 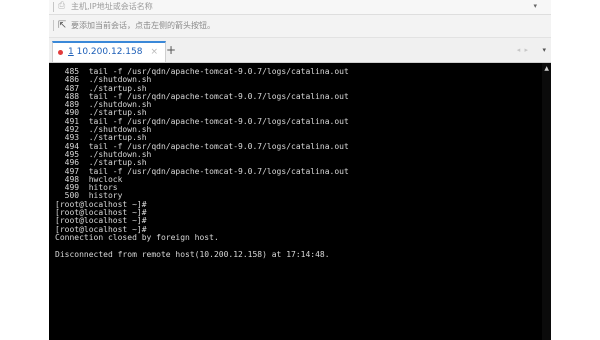 I want to click on session-tab-number: 1, so click(x=71, y=52).